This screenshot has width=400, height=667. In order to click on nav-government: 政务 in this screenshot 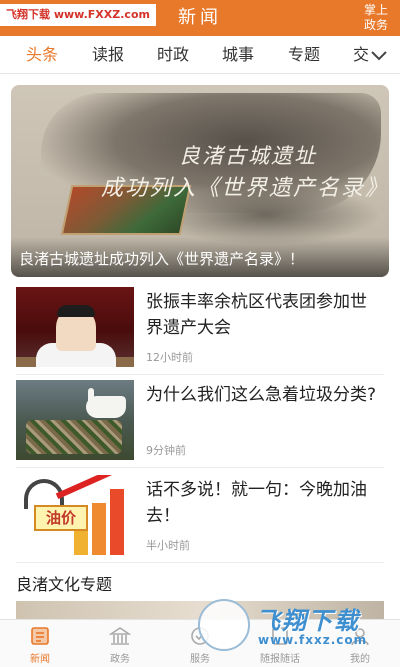, I will do `click(120, 643)`.